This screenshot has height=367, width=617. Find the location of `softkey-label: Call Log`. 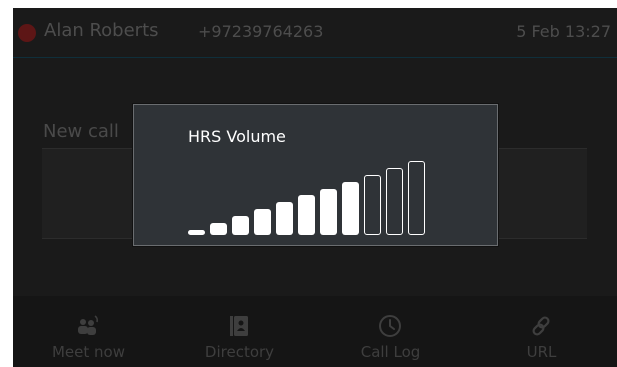

softkey-label: Call Log is located at coordinates (390, 352).